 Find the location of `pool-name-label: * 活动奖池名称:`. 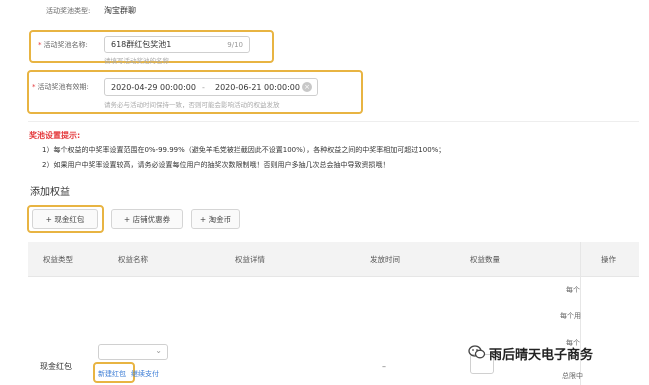

pool-name-label: * 活动奖池名称: is located at coordinates (63, 45).